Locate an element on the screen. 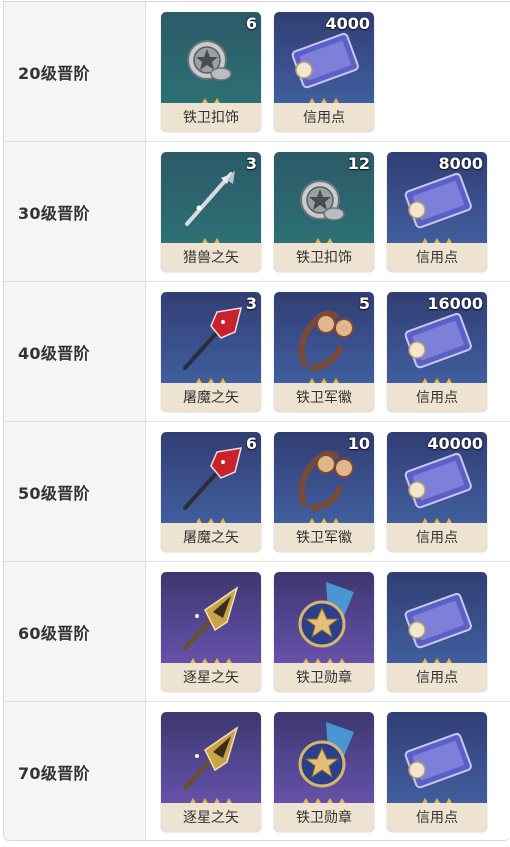 Image resolution: width=510 pixels, height=847 pixels. level-label: 40级晋阶 is located at coordinates (54, 353).